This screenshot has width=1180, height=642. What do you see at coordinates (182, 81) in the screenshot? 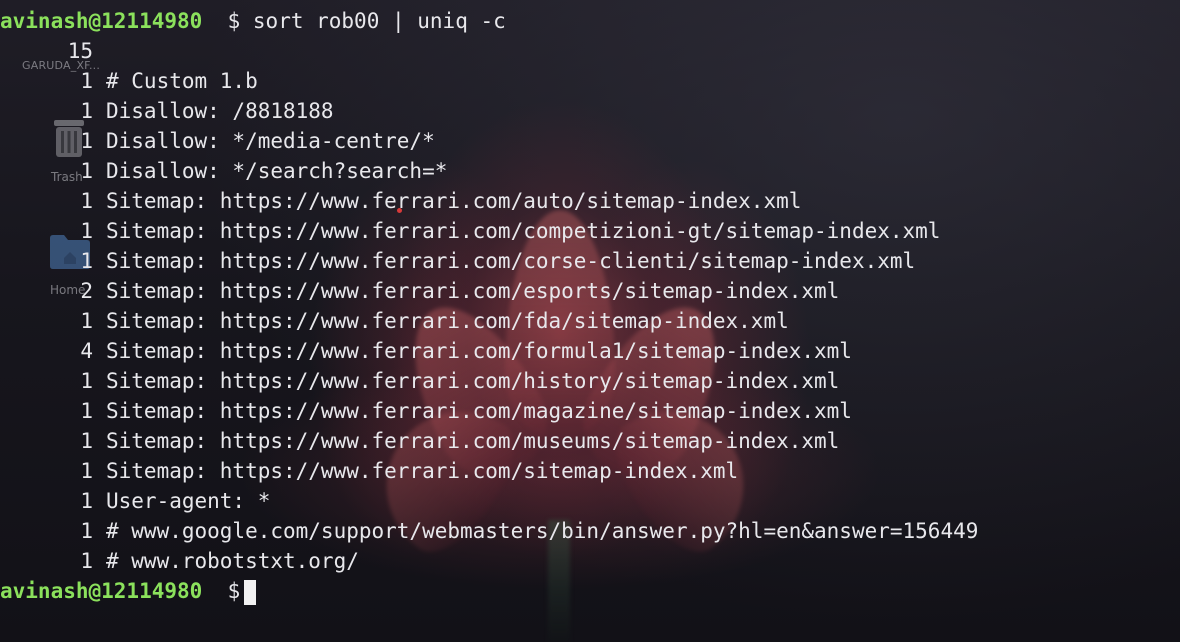
I see `output-text: # Custom 1.b` at bounding box center [182, 81].